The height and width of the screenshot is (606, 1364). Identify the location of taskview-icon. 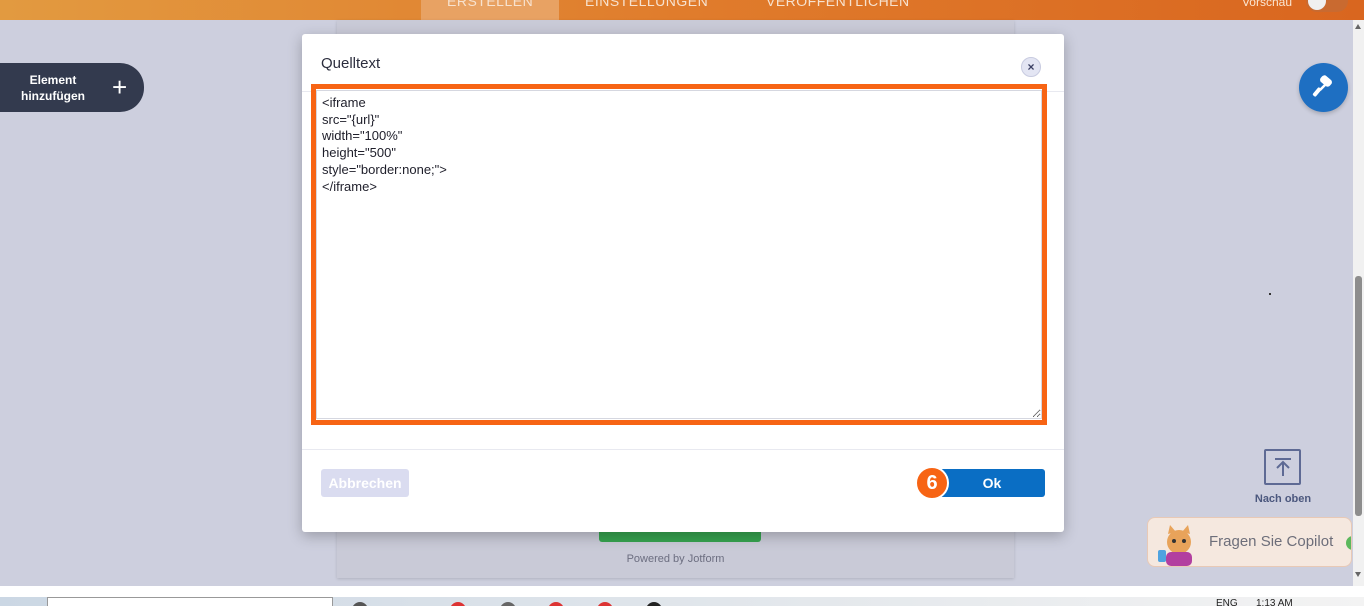
(360, 604).